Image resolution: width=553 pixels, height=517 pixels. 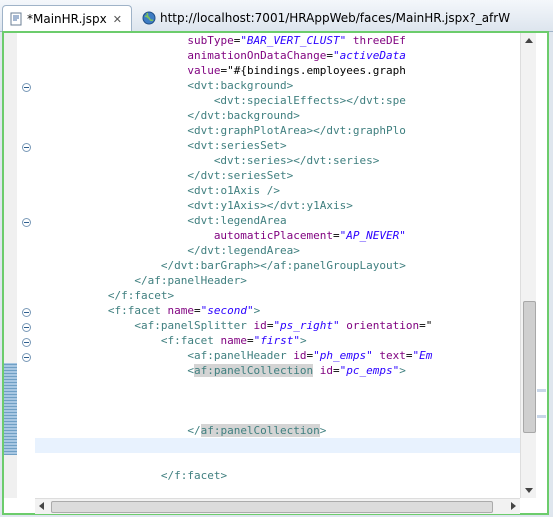 I want to click on code-line: <dvt:legendArea, so click(x=161, y=220).